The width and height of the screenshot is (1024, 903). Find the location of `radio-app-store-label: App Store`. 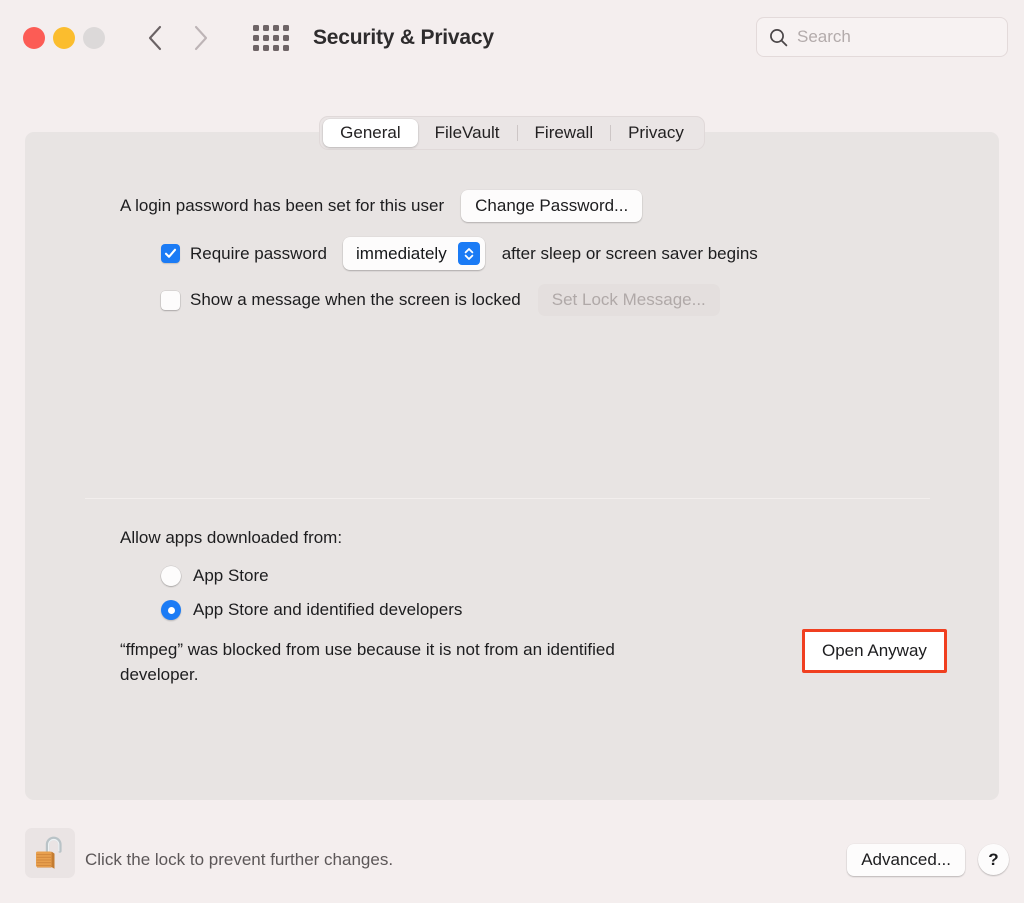

radio-app-store-label: App Store is located at coordinates (231, 575).